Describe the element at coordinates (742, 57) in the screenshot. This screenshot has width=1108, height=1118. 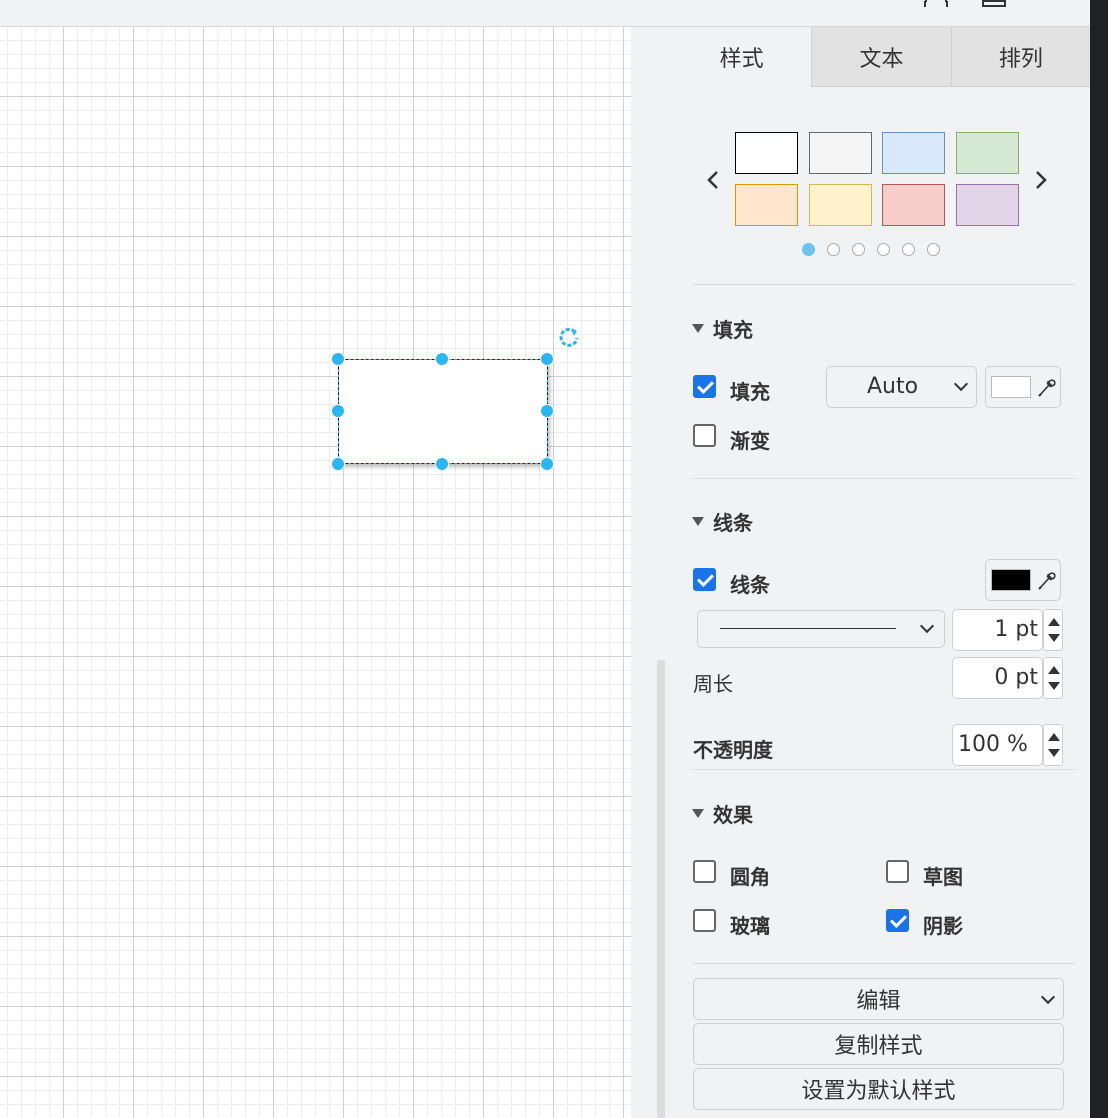
I see `tab-style: 样式` at that location.